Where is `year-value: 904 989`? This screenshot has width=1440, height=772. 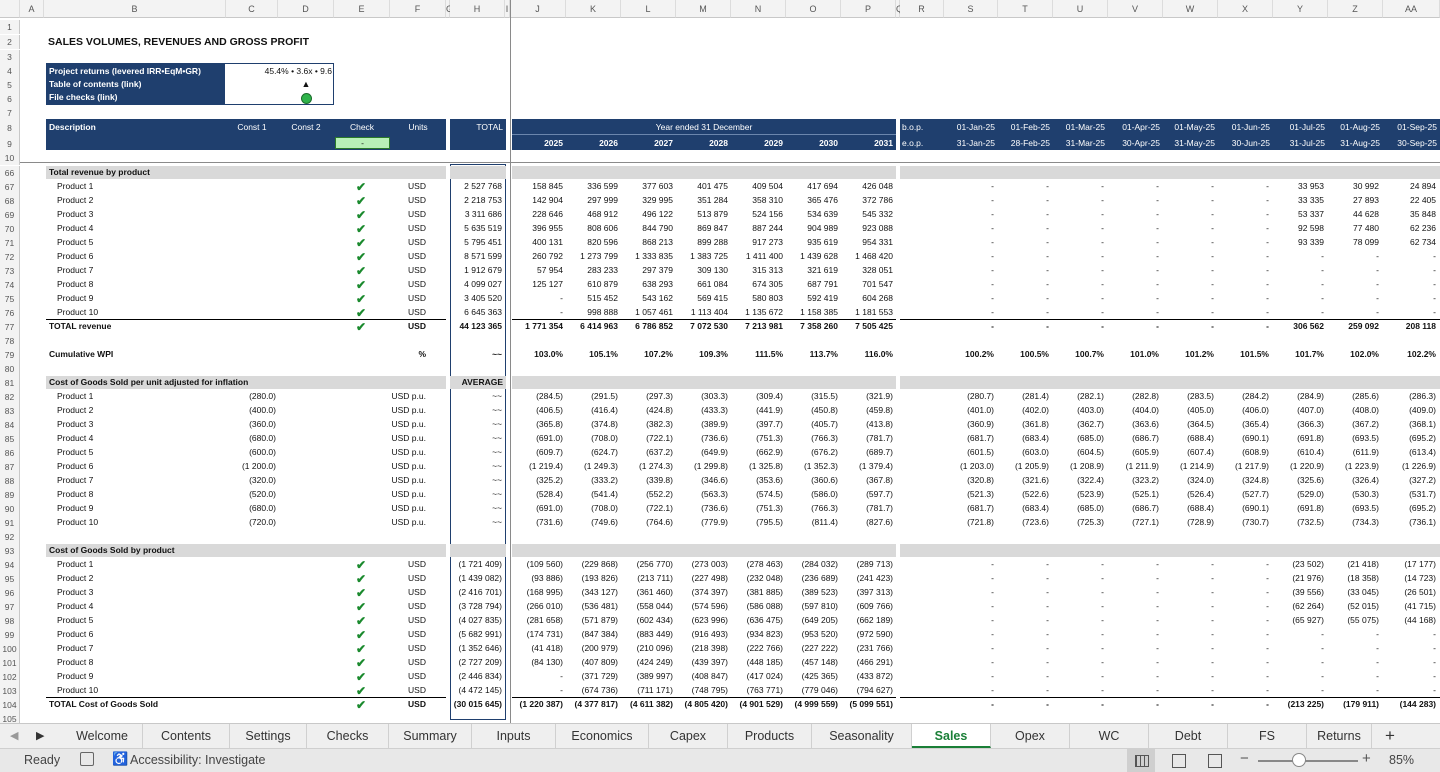
year-value: 904 989 is located at coordinates (812, 228).